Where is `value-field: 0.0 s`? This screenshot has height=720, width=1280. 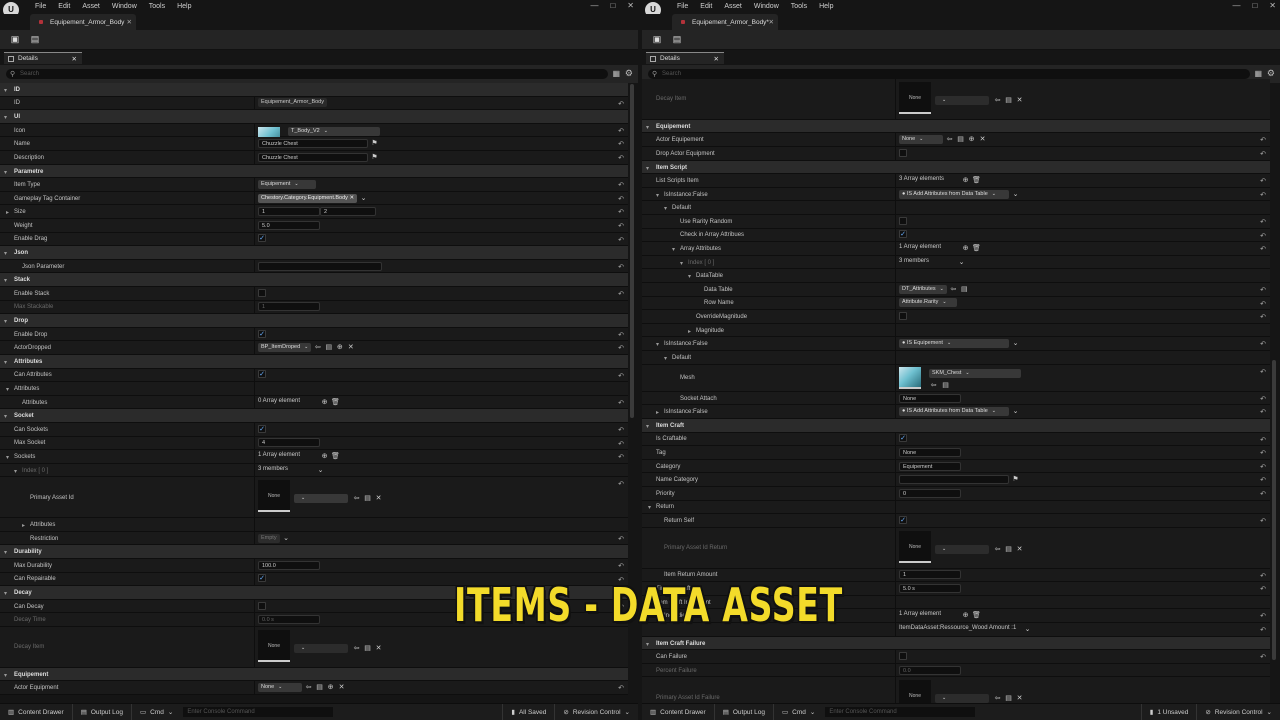 value-field: 0.0 s is located at coordinates (289, 620).